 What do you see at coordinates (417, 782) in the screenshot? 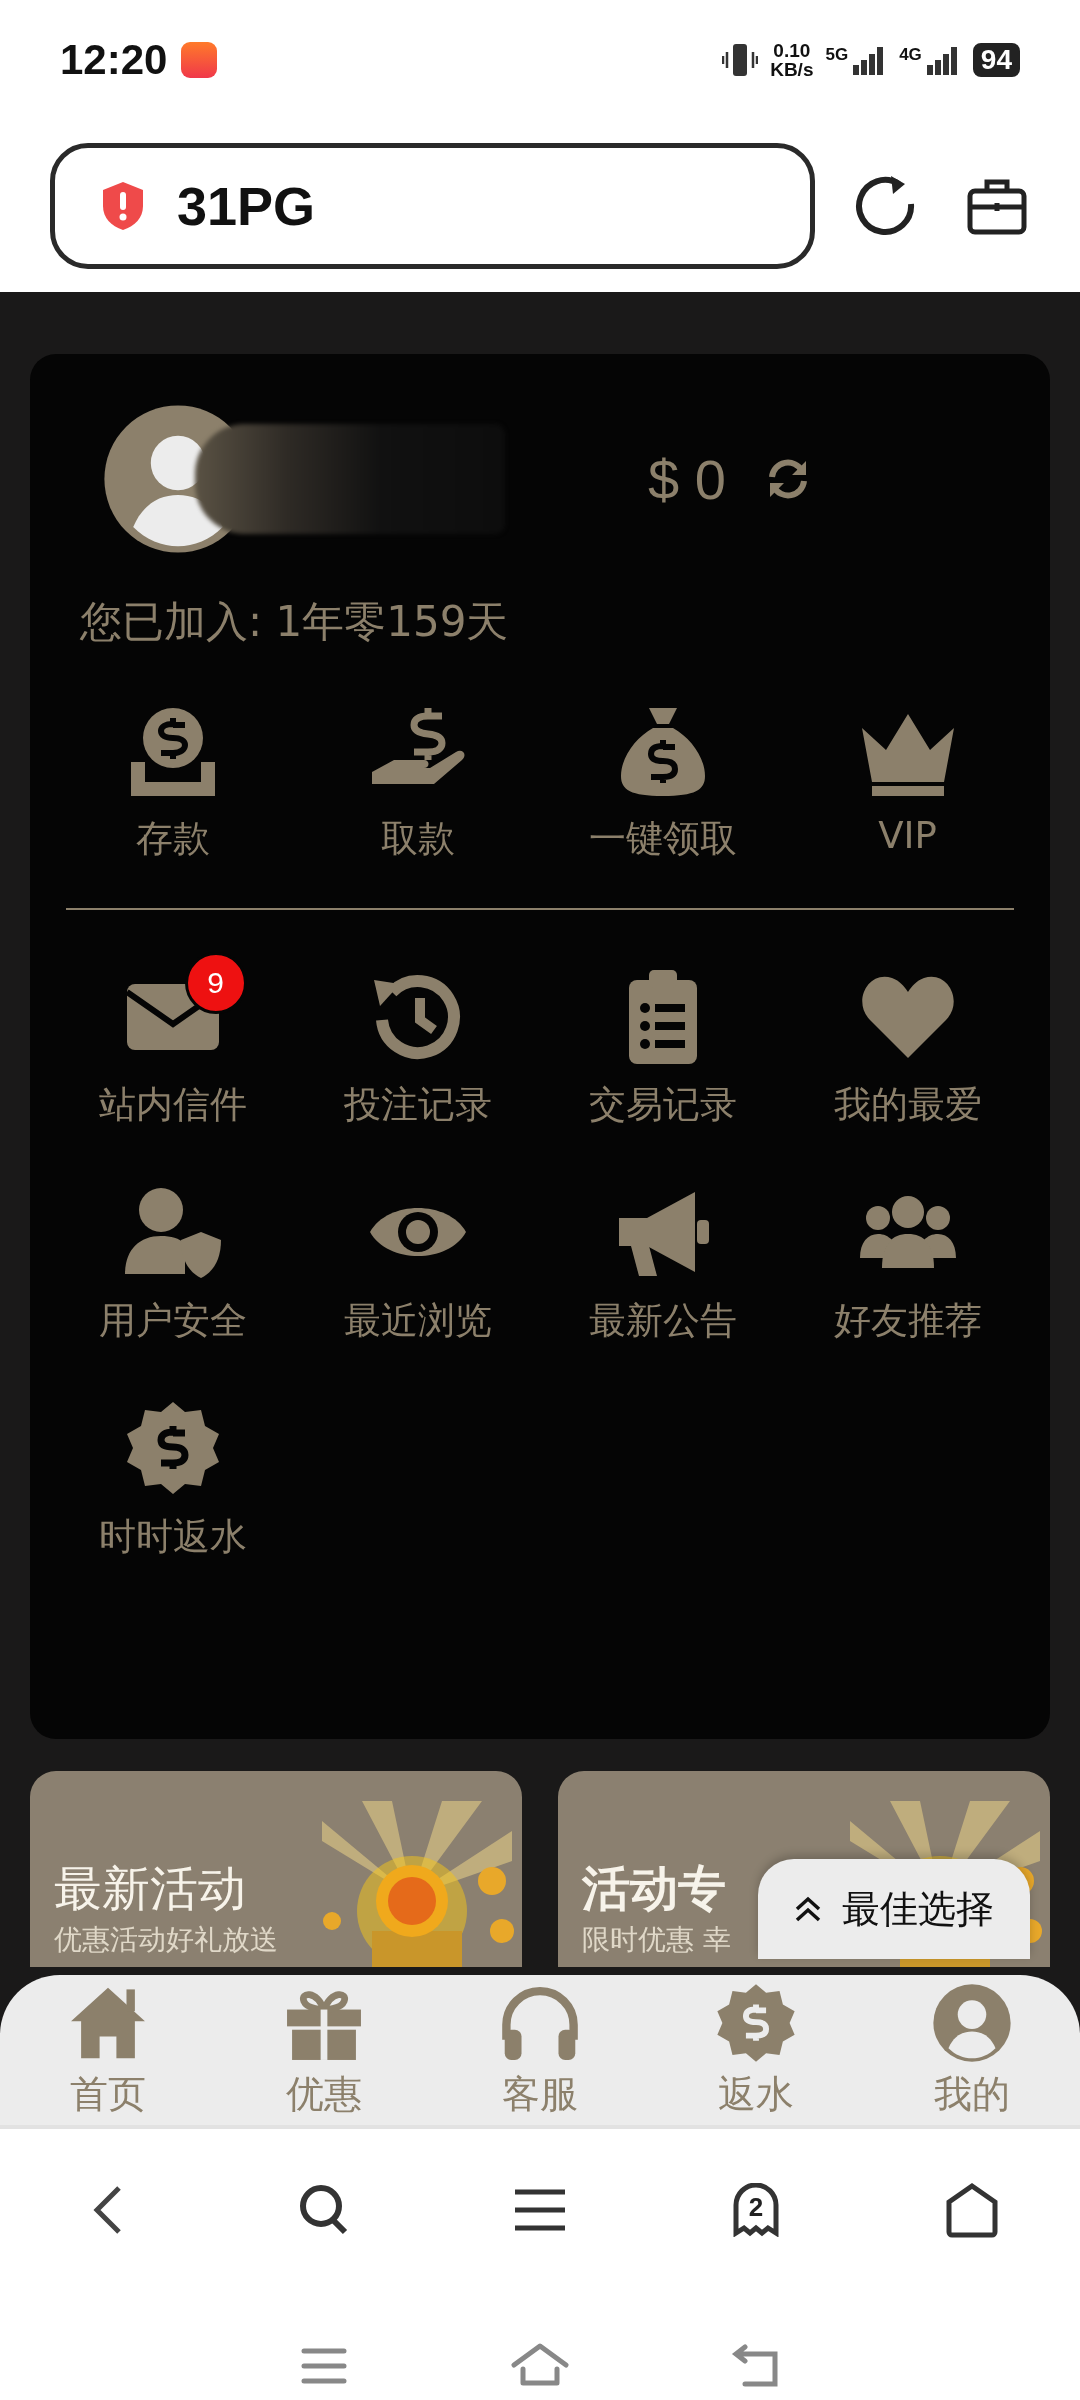
I see `action-item: 取款` at bounding box center [417, 782].